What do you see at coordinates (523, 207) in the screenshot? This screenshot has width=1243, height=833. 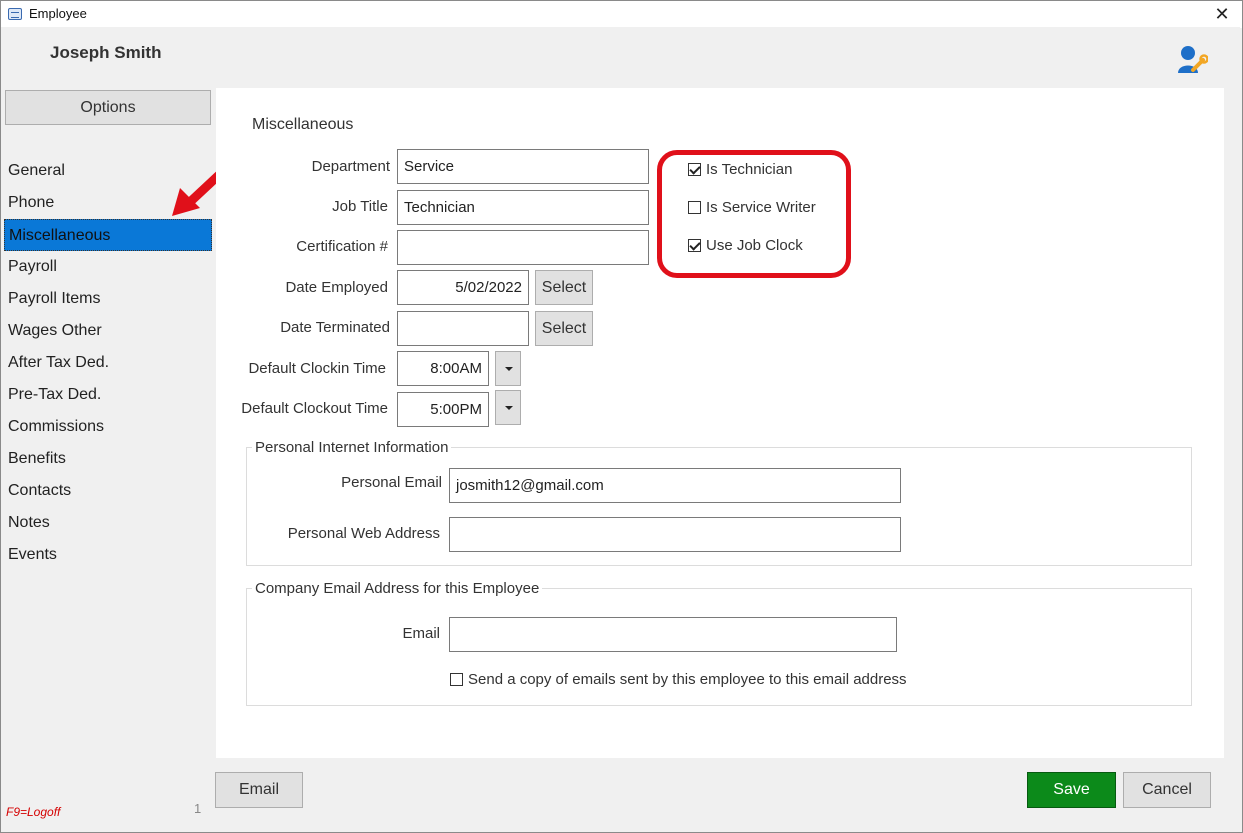 I see `job-title-field: Technician` at bounding box center [523, 207].